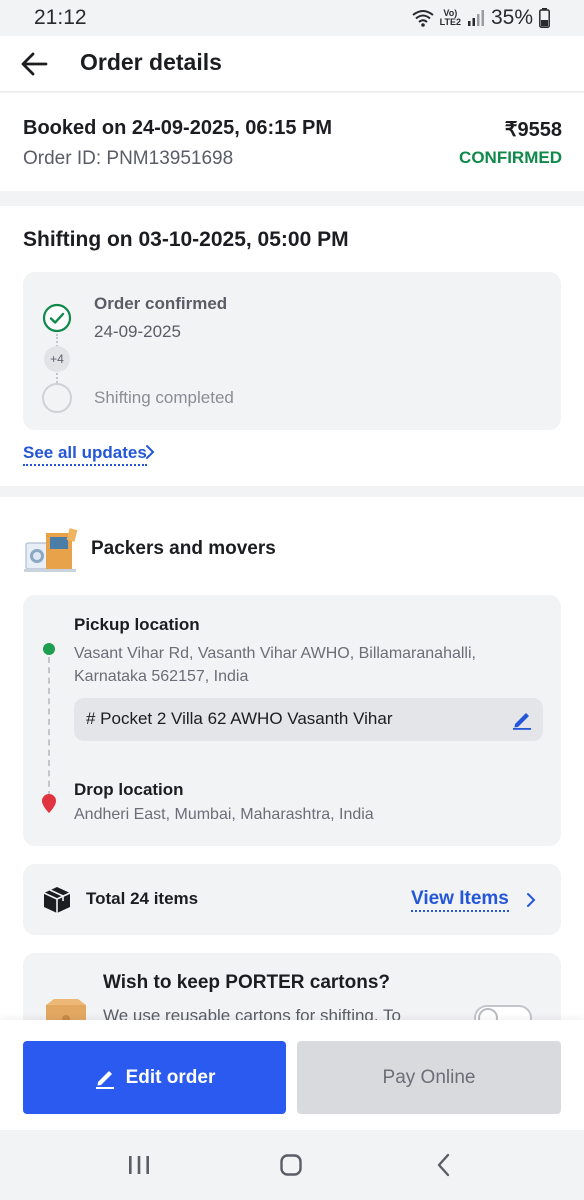  What do you see at coordinates (151, 62) in the screenshot?
I see `page-title: Order details` at bounding box center [151, 62].